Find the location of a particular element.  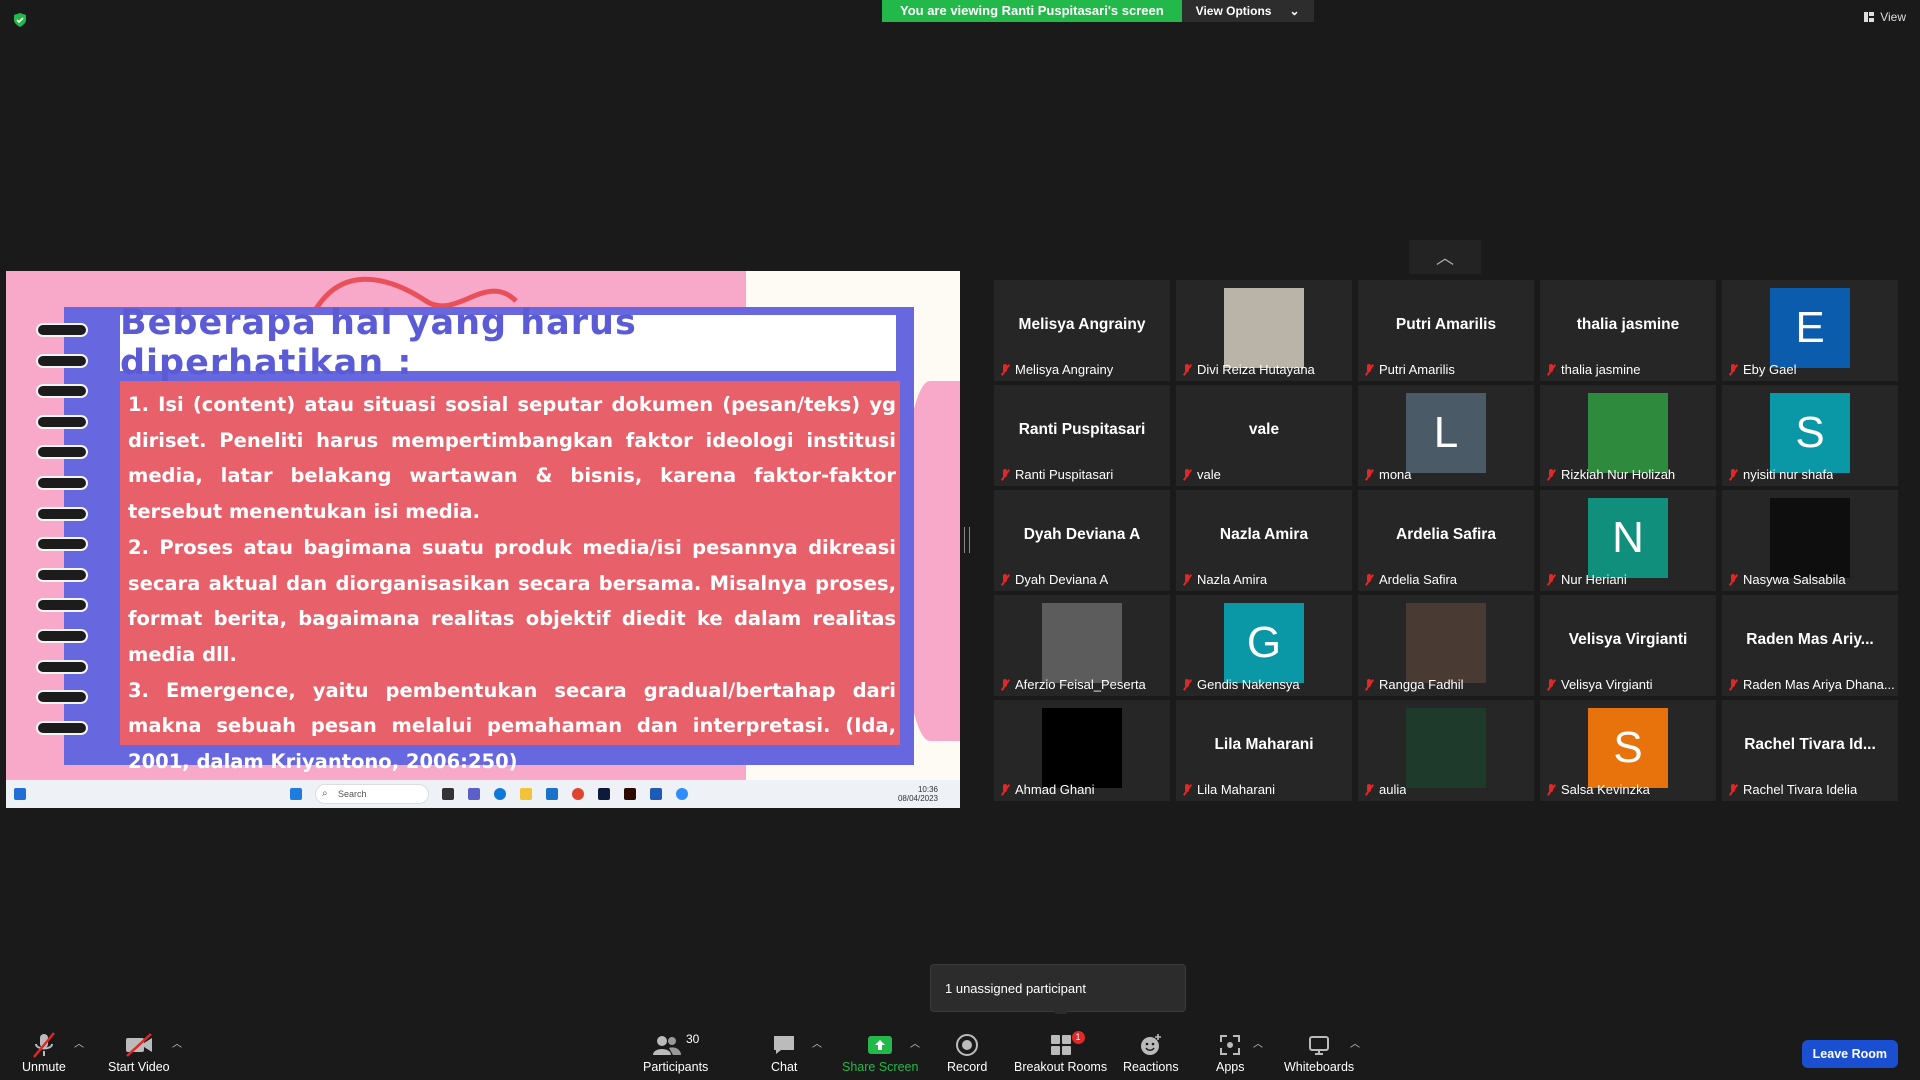

record-button: Record is located at coordinates (967, 1052).